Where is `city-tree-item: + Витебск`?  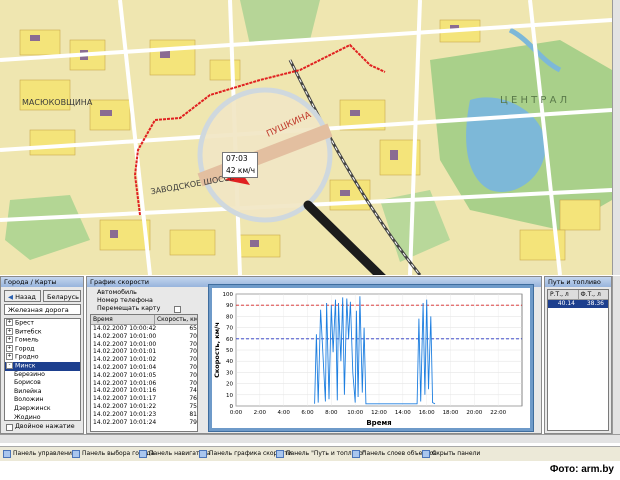 city-tree-item: + Витебск is located at coordinates (42, 332).